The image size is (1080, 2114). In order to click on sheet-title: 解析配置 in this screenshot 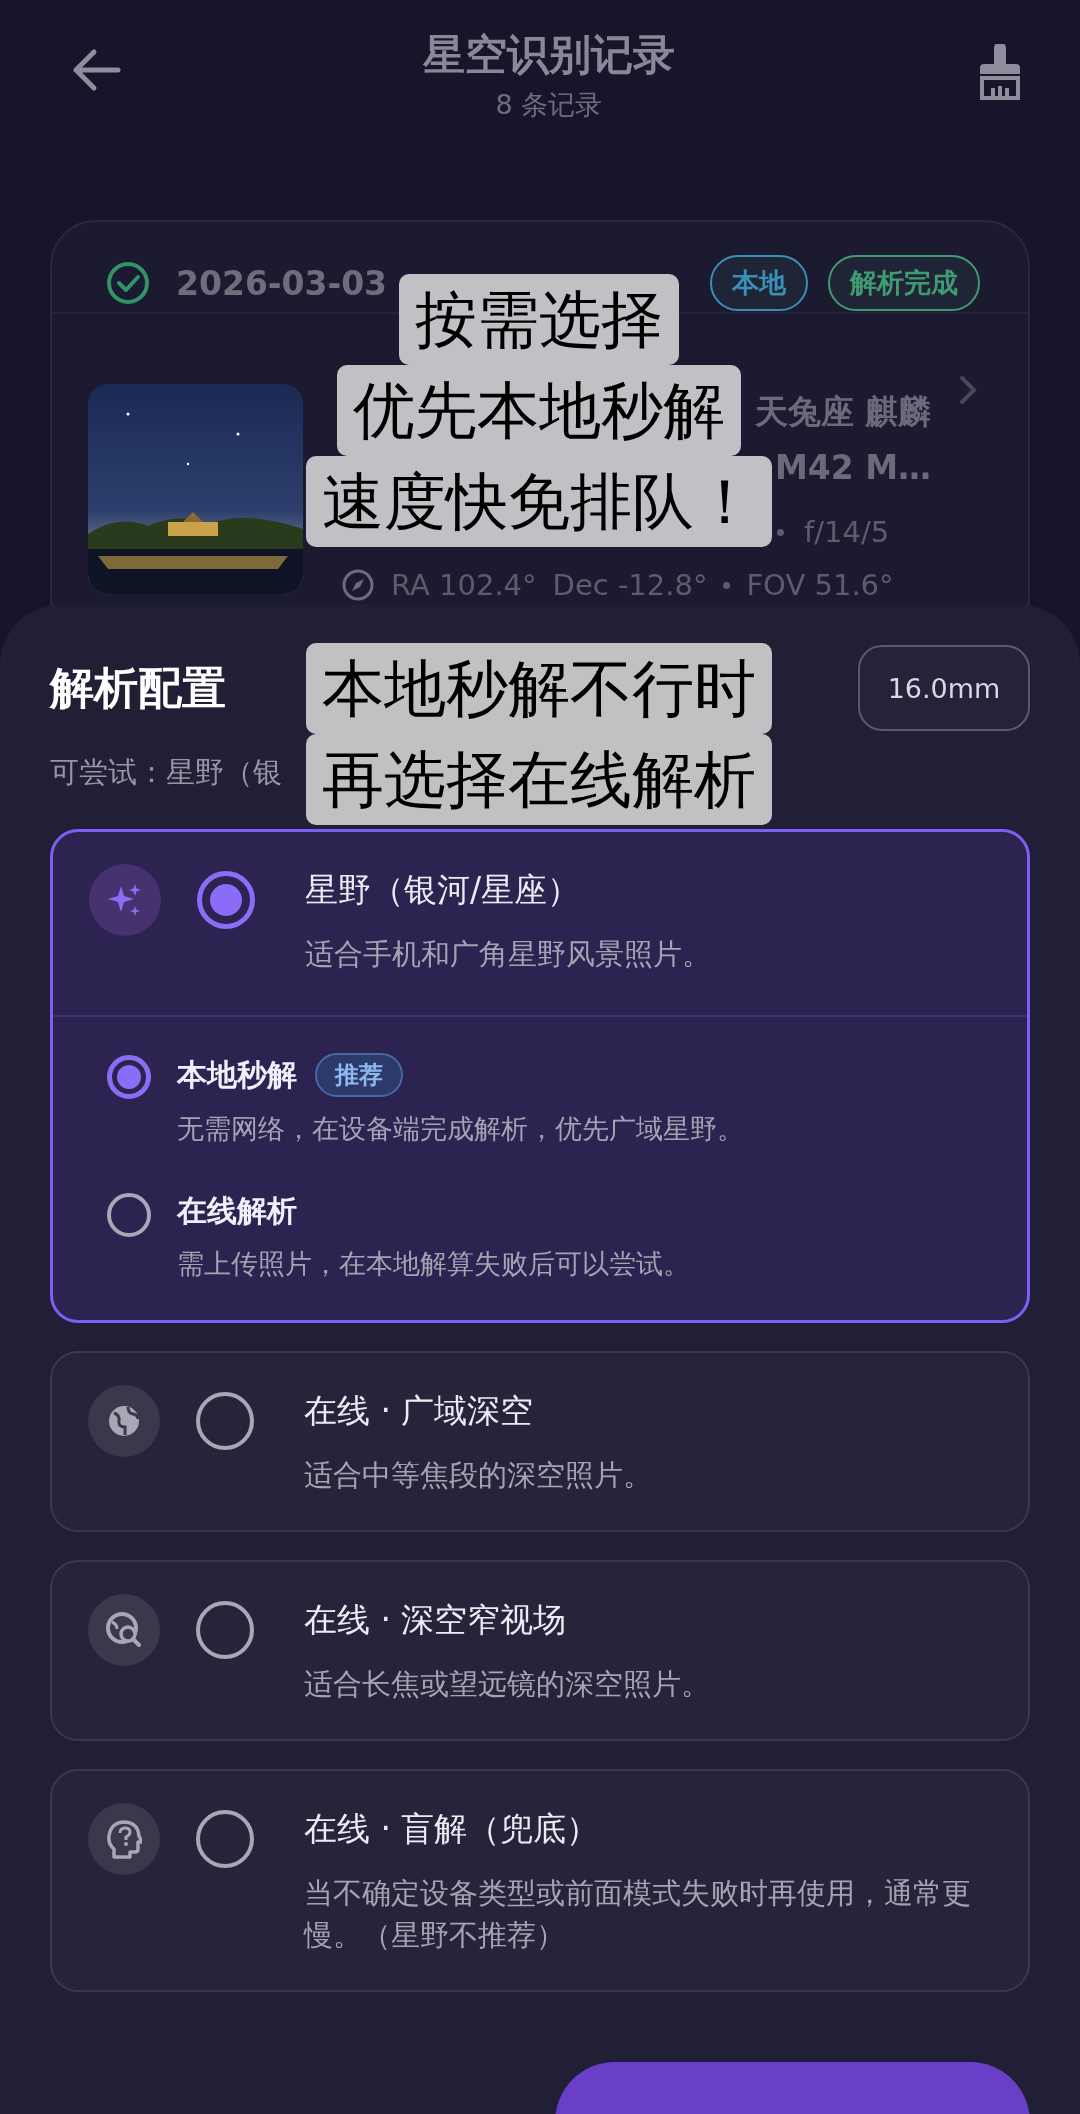, I will do `click(138, 687)`.